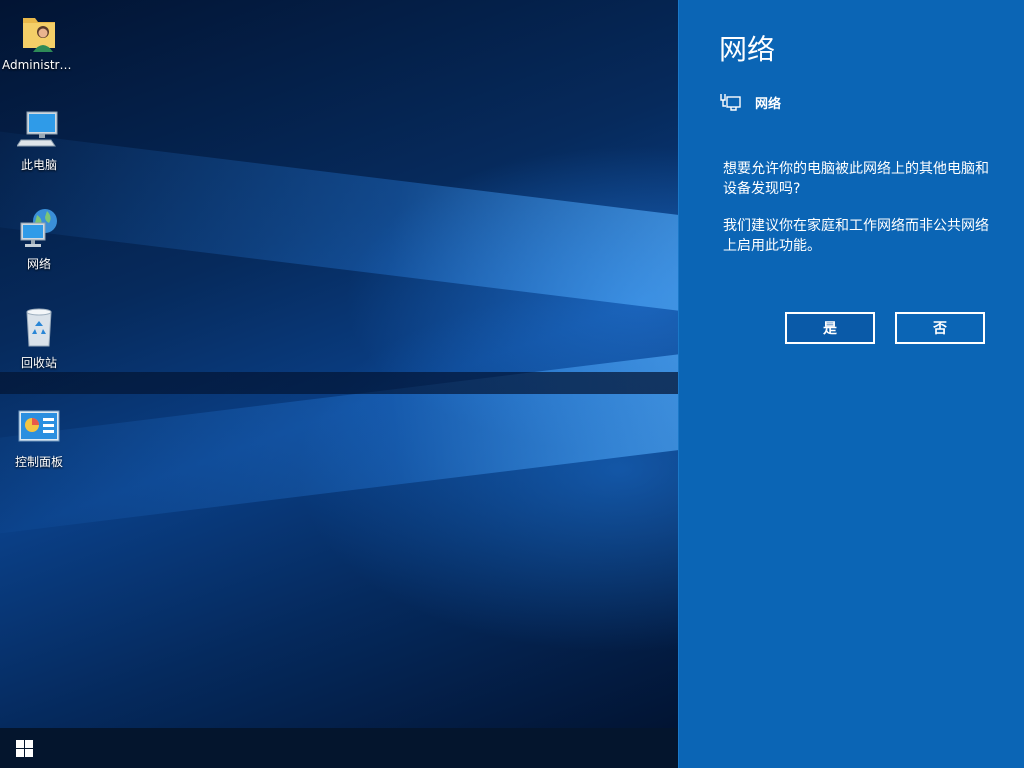  I want to click on computer-icon, so click(37, 129).